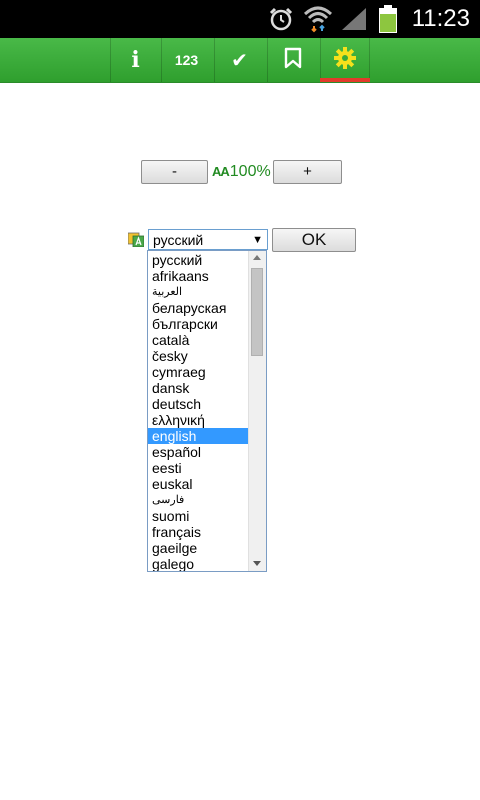 This screenshot has height=800, width=480. Describe the element at coordinates (178, 240) in the screenshot. I see `language-select-value: русский` at that location.